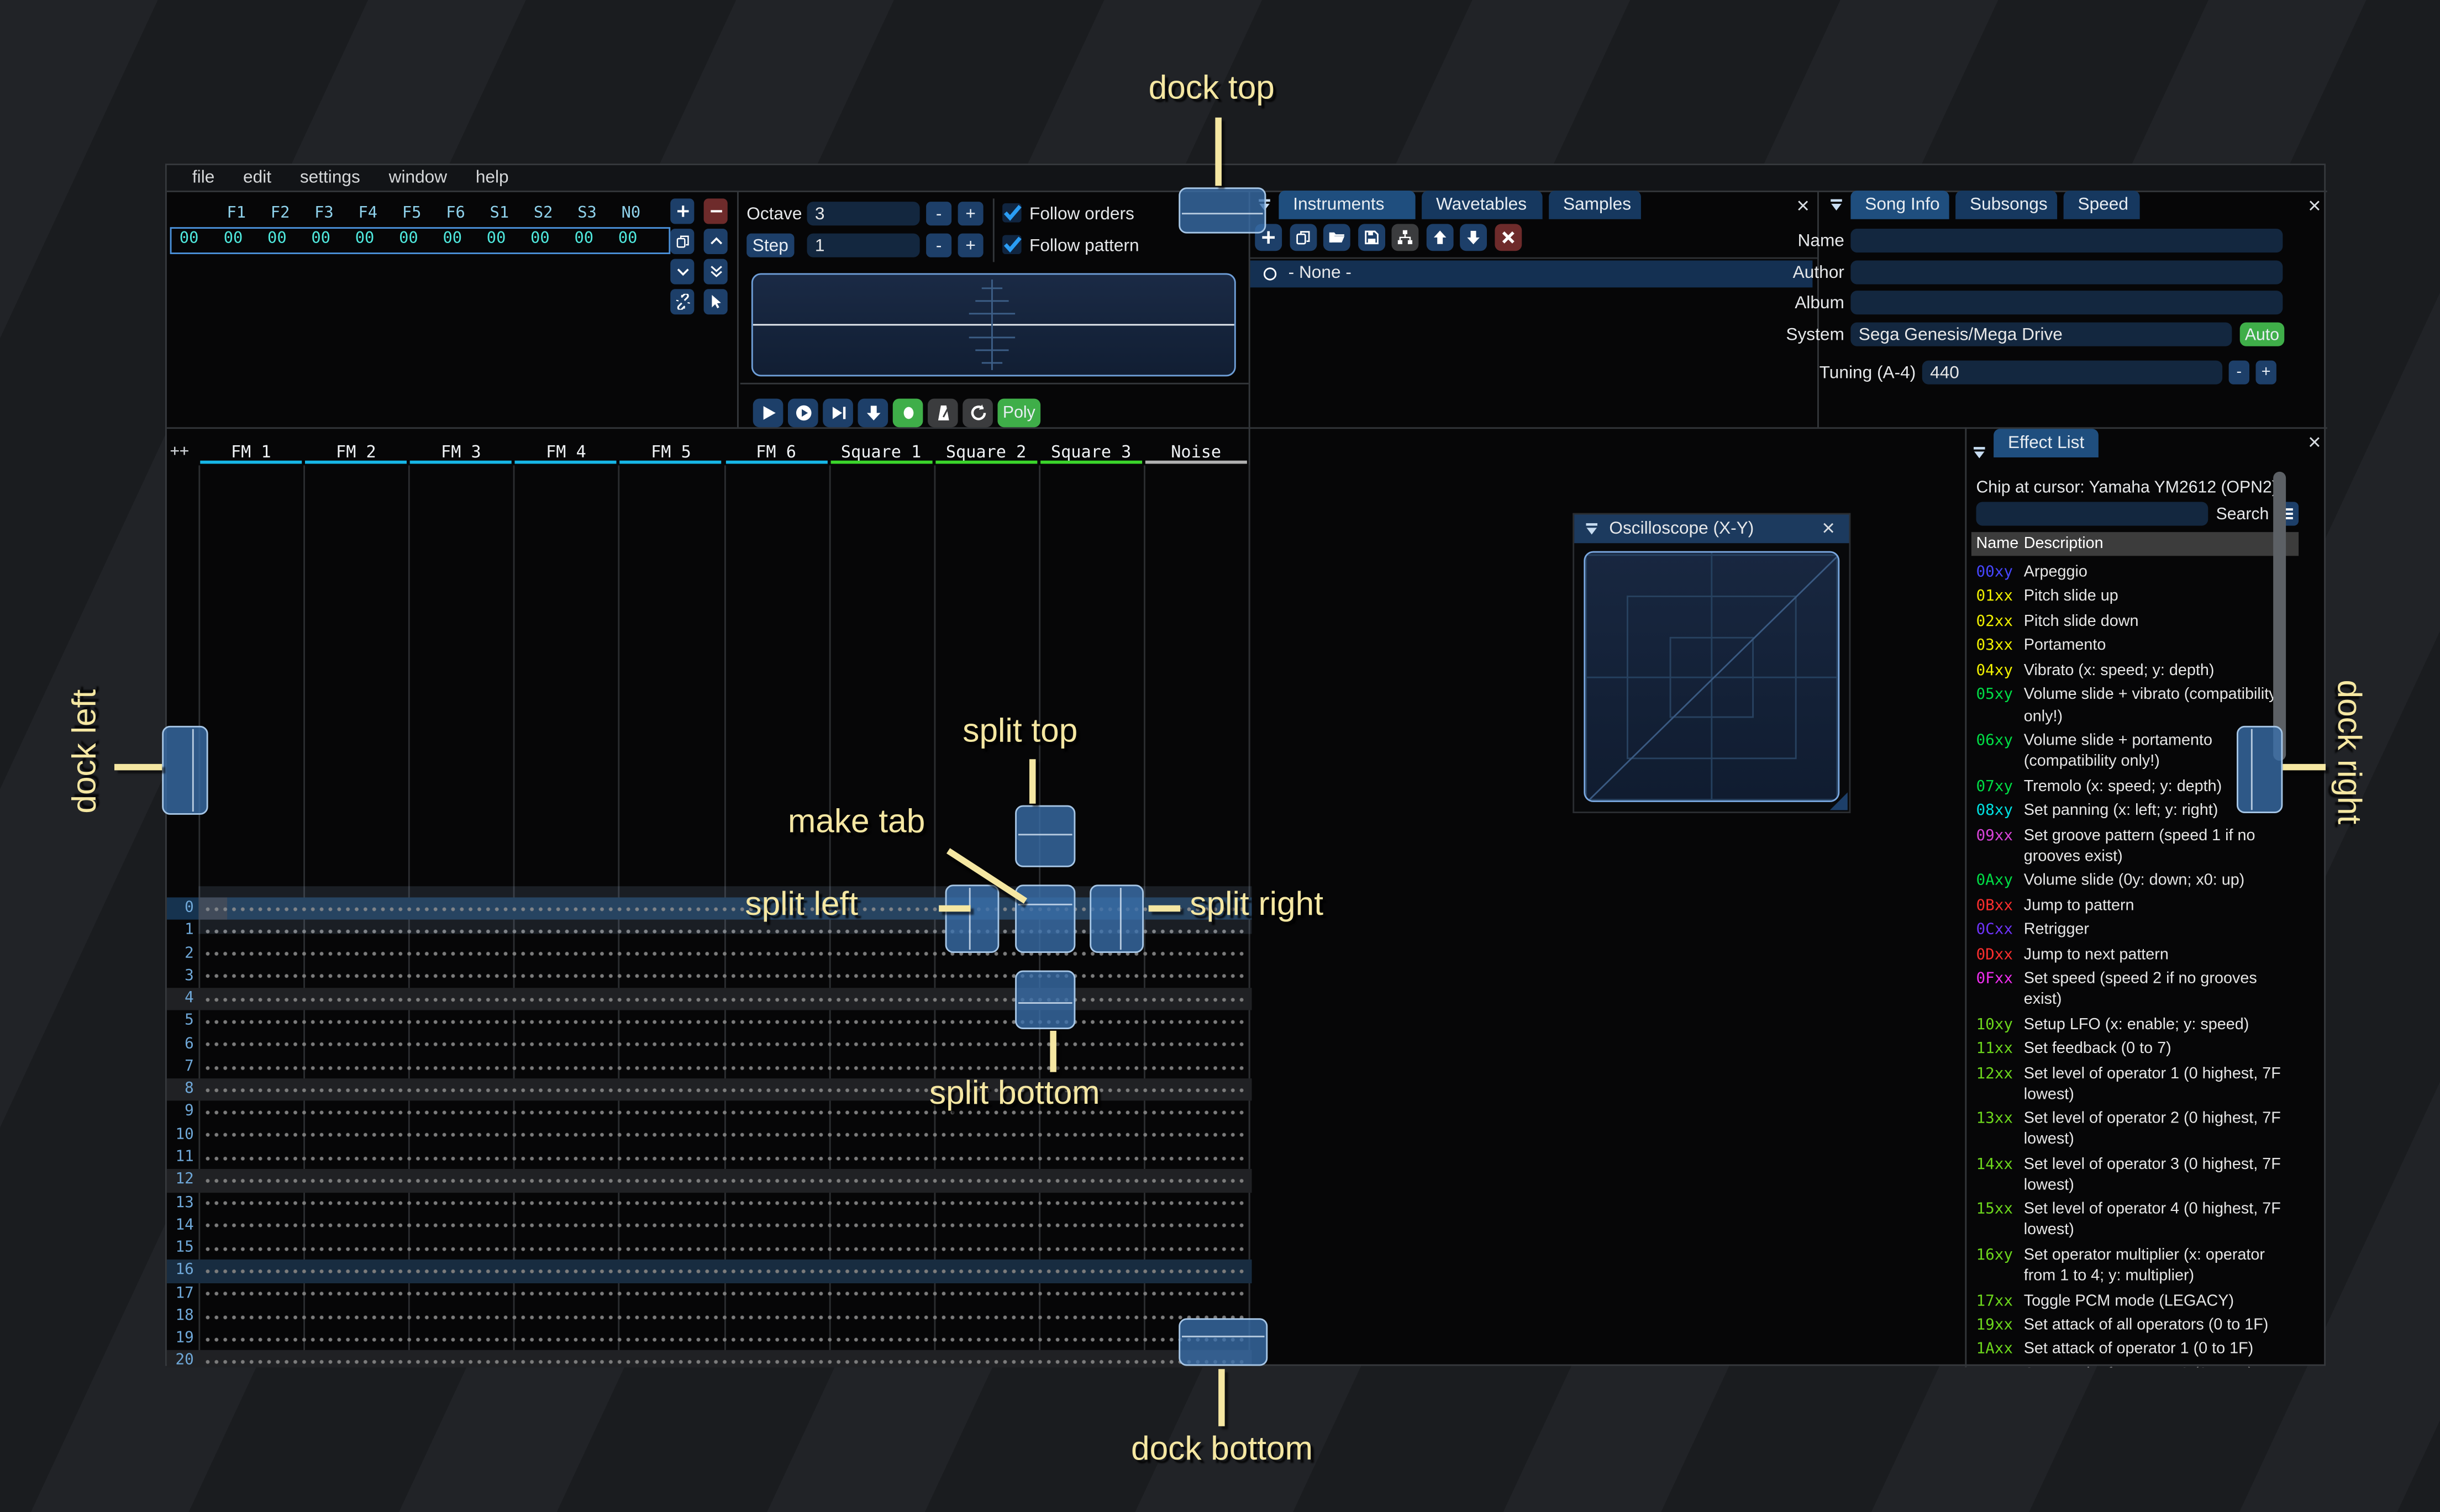 This screenshot has height=1512, width=2440. Describe the element at coordinates (939, 214) in the screenshot. I see `octave-minus-button: -` at that location.